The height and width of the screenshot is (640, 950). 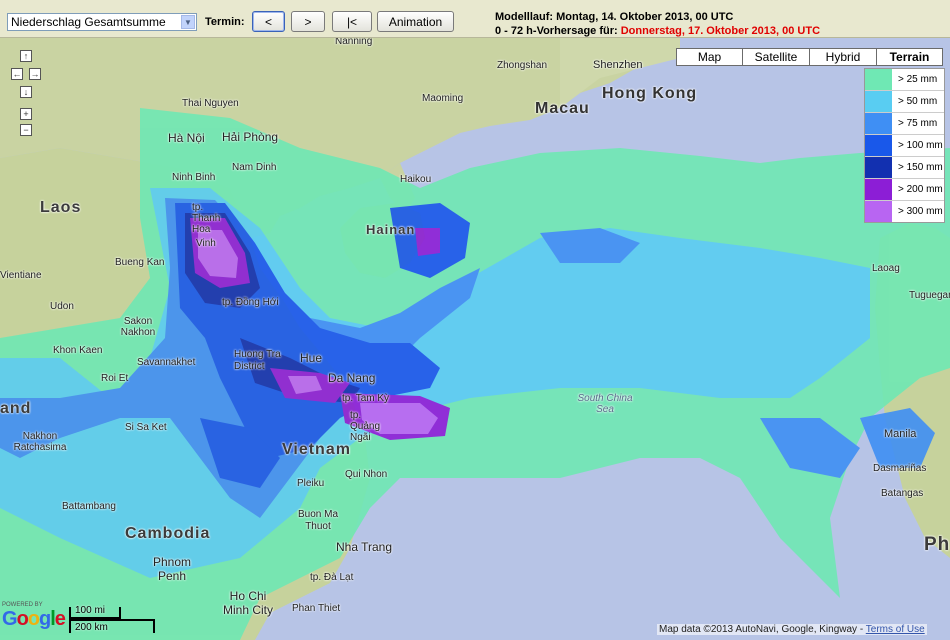 I want to click on place-label: Ho Chi Minh City, so click(x=247, y=603).